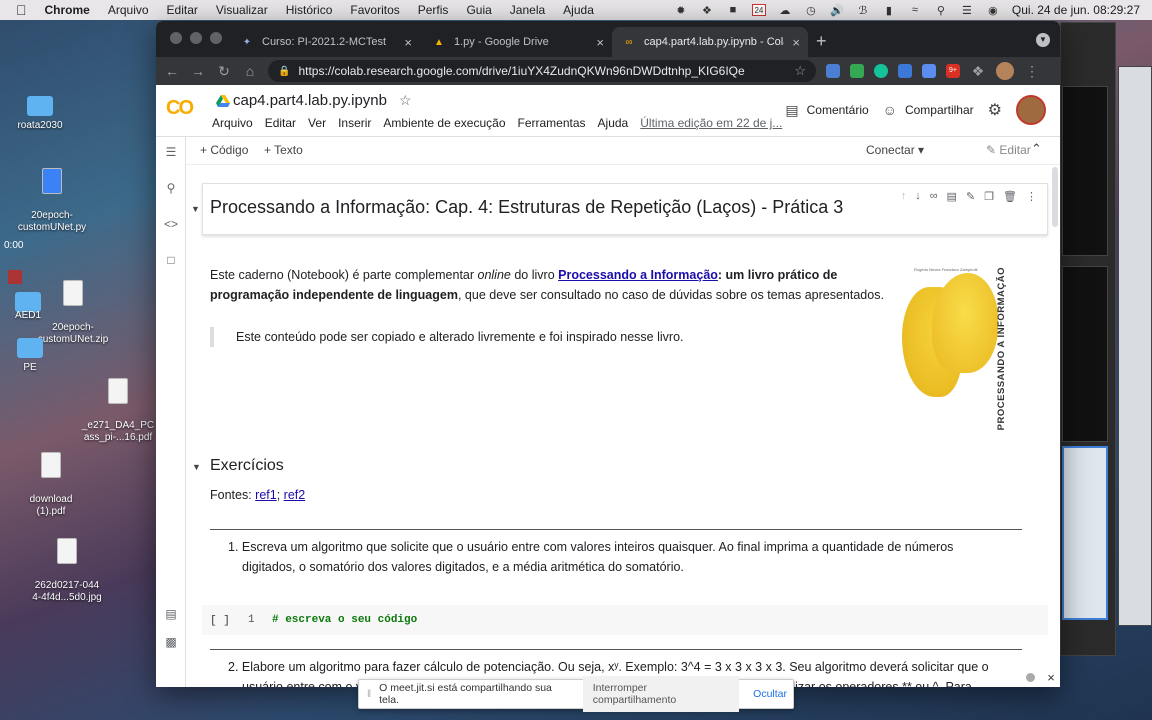 This screenshot has height=720, width=1152. What do you see at coordinates (405, 100) in the screenshot?
I see `star-notebook-icon: ☆` at bounding box center [405, 100].